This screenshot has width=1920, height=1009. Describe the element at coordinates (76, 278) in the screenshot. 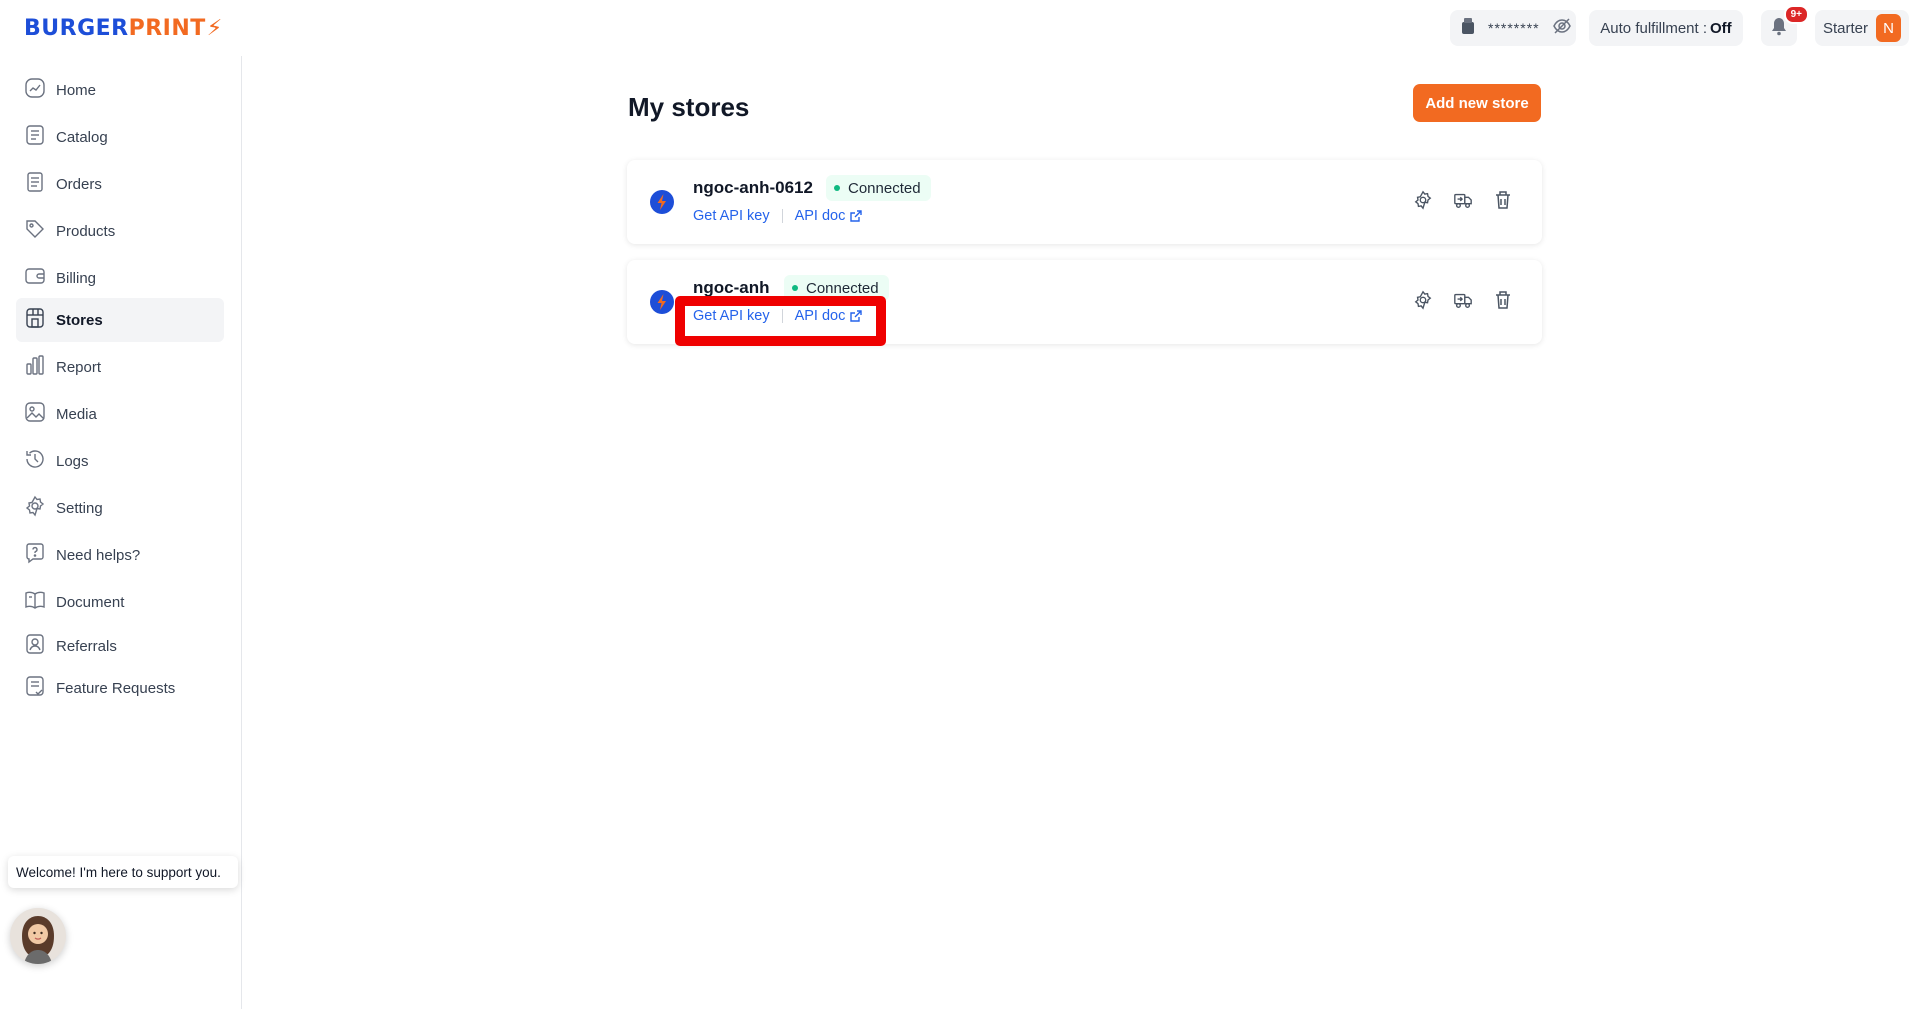

I see `sidebar-item-label: Billing` at that location.